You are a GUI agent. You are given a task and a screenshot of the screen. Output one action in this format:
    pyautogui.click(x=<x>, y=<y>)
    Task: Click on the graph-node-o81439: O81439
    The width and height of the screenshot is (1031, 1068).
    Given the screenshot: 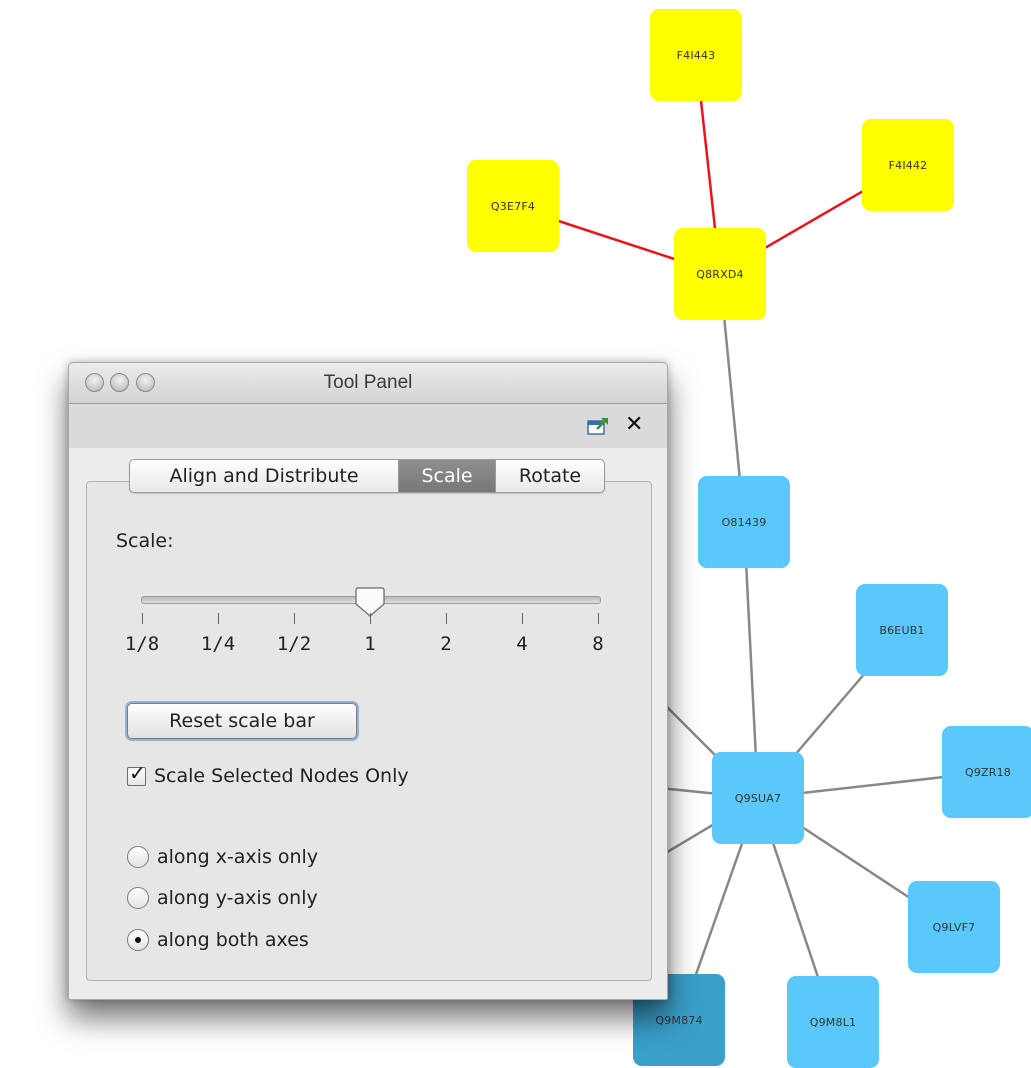 What is the action you would take?
    pyautogui.click(x=744, y=522)
    